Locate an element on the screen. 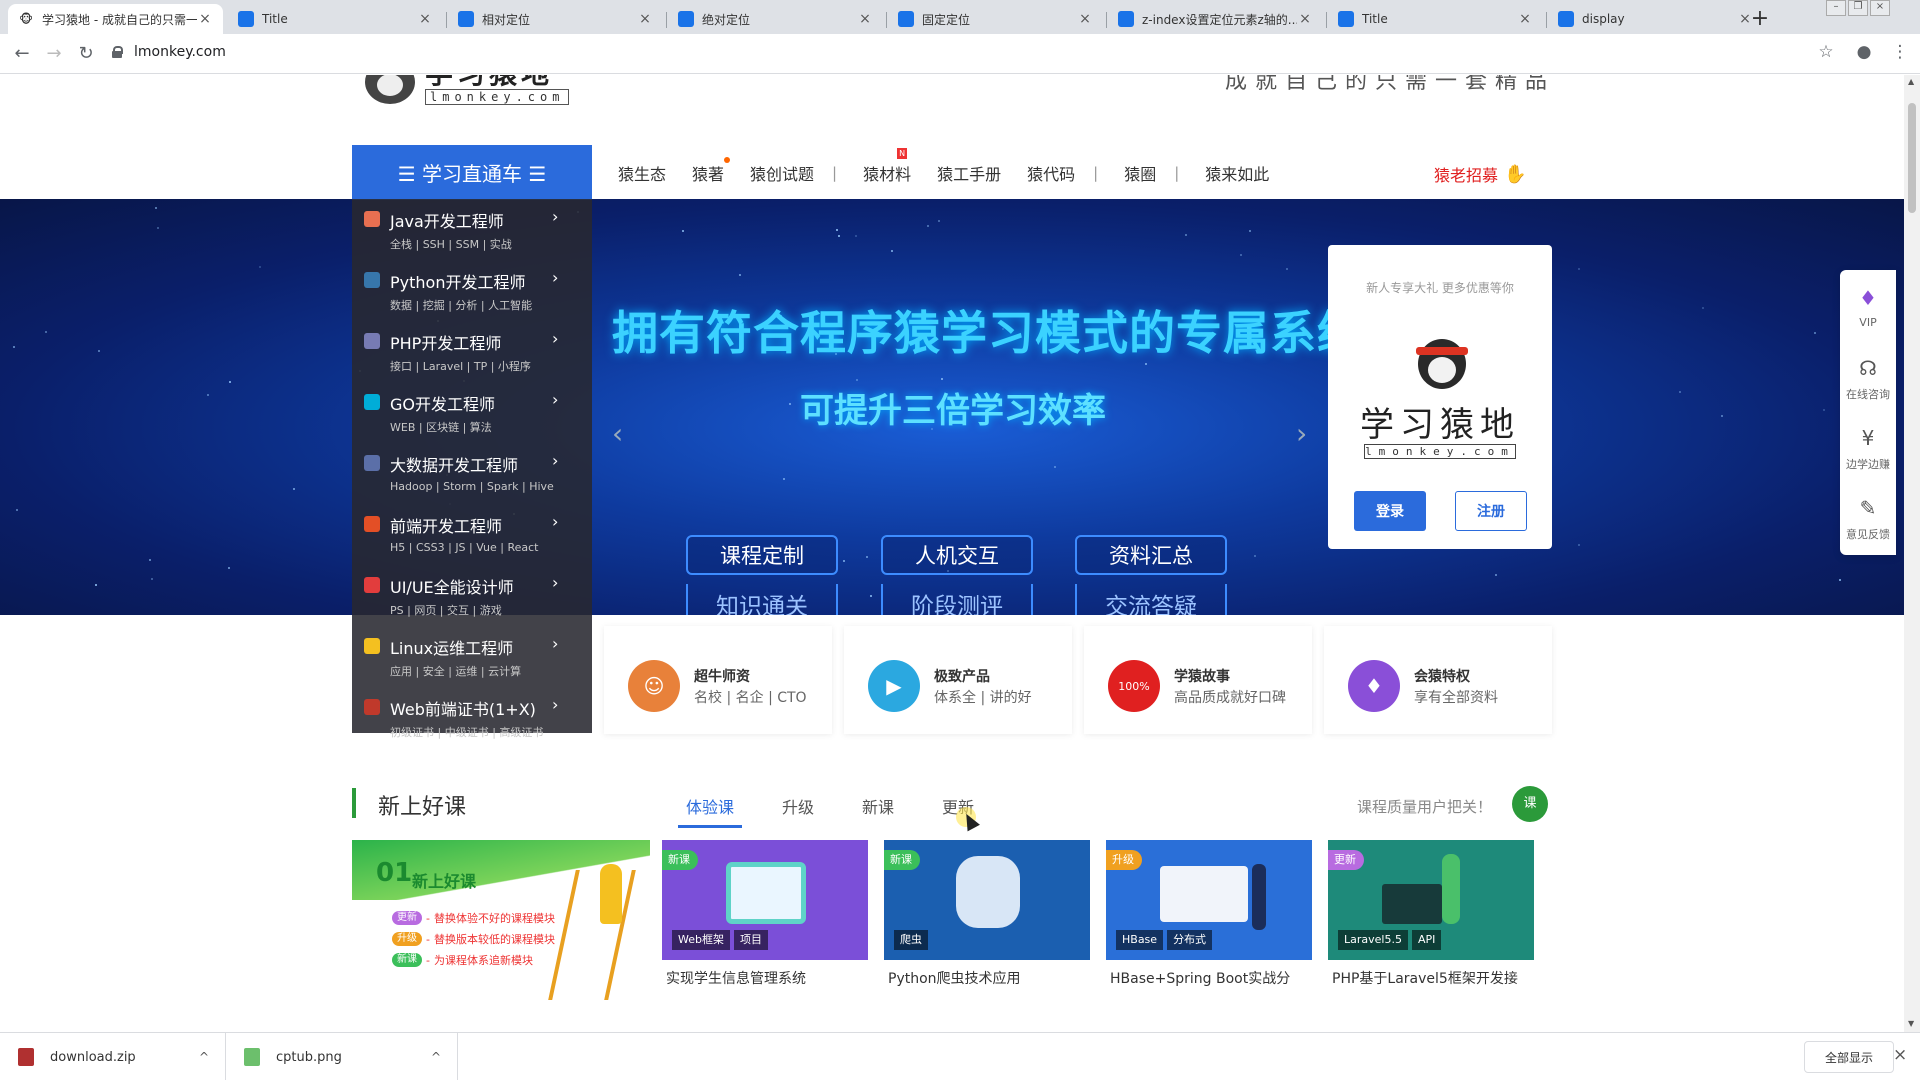 Image resolution: width=1920 pixels, height=1080 pixels. browser-tab: 固定定位 × is located at coordinates (995, 19).